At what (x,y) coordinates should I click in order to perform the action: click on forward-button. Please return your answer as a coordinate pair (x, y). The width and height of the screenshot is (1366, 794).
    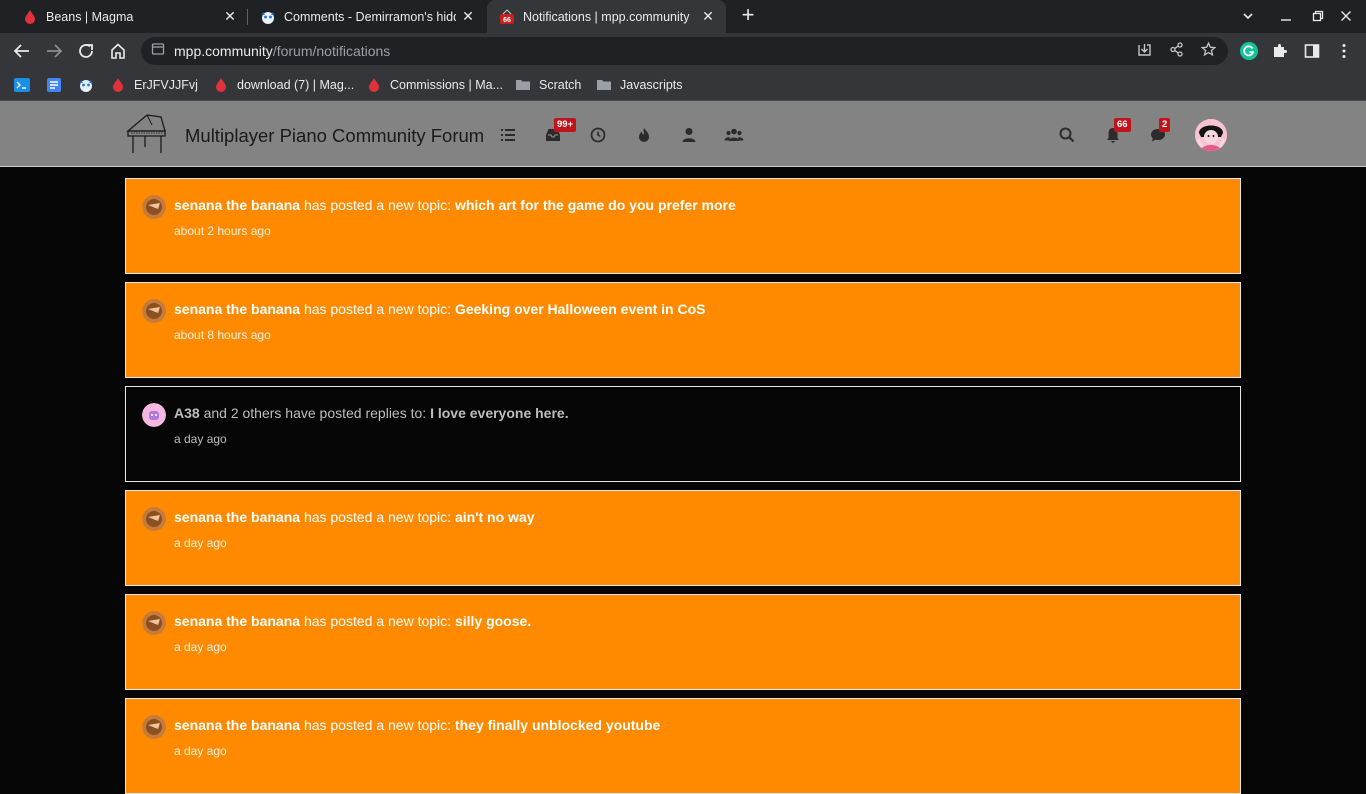
    Looking at the image, I should click on (54, 51).